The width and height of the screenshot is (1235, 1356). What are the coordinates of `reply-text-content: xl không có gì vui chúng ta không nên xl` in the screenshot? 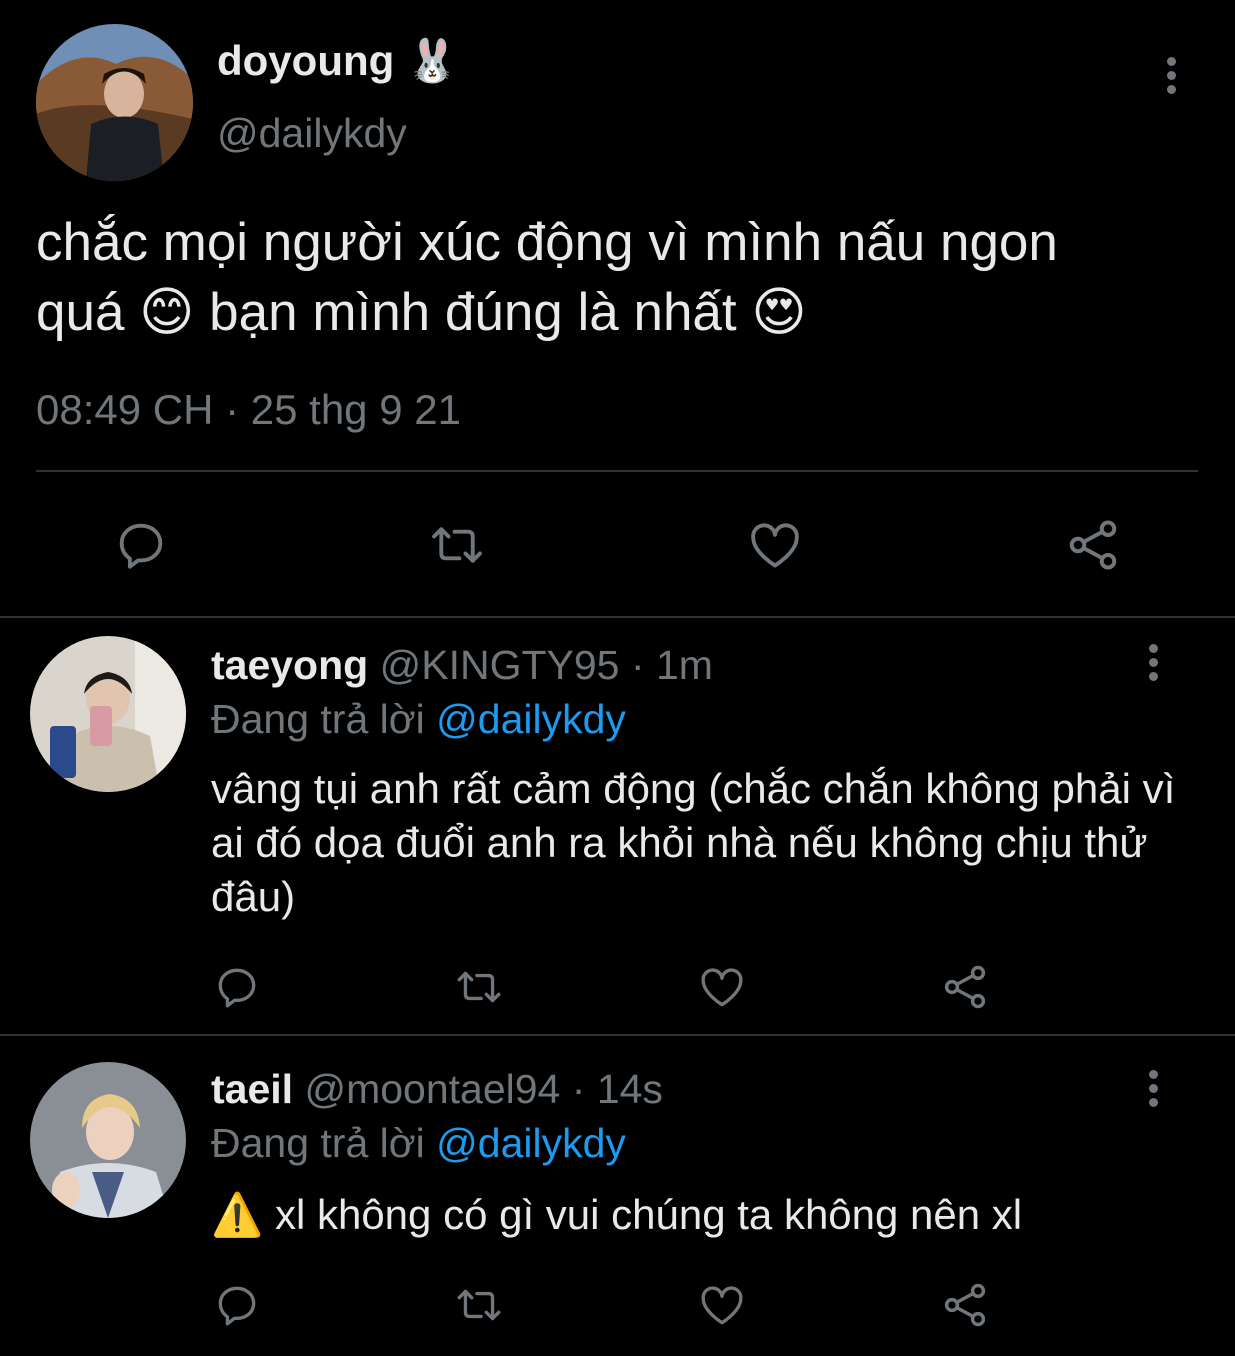 It's located at (648, 1214).